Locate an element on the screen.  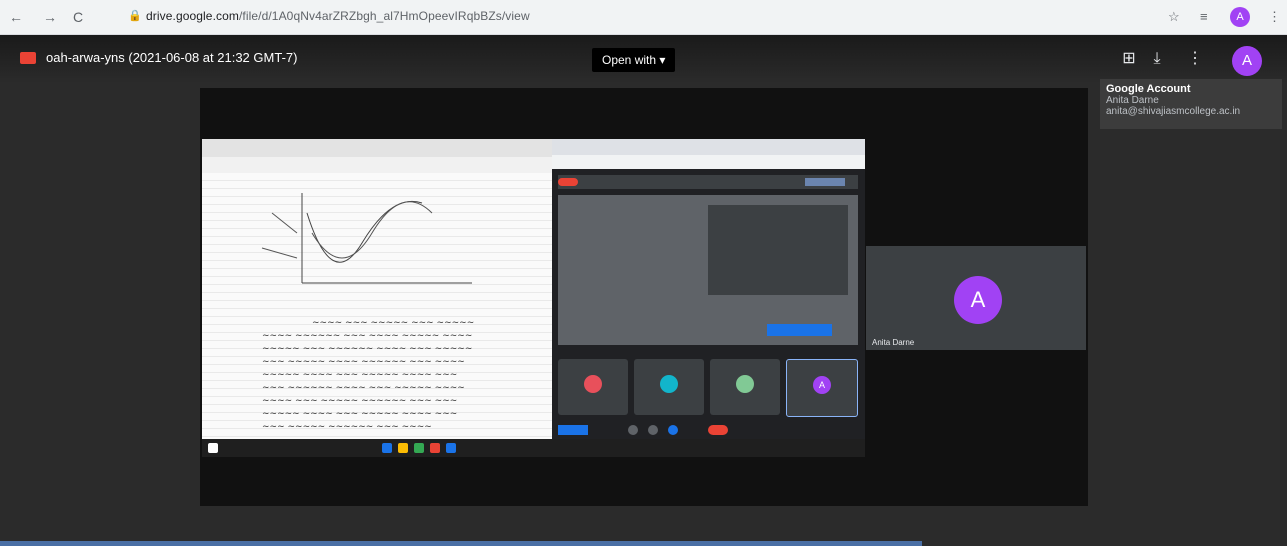
account-avatar: A is located at coordinates (1247, 61).